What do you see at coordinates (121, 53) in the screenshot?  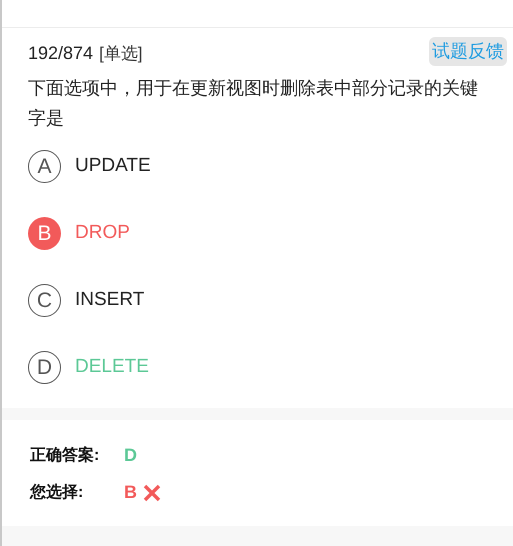 I see `question-type: [单选]` at bounding box center [121, 53].